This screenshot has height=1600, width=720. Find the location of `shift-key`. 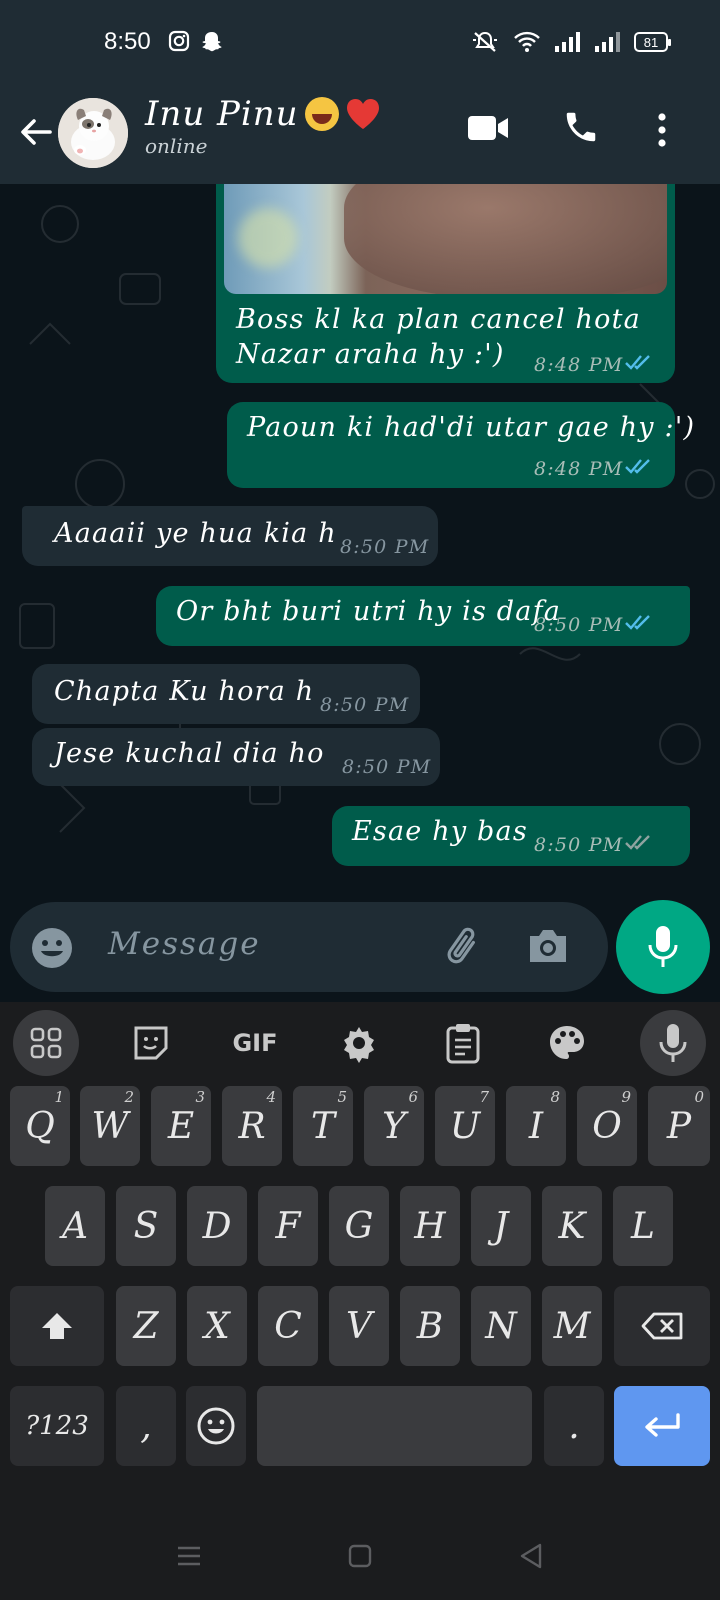

shift-key is located at coordinates (57, 1326).